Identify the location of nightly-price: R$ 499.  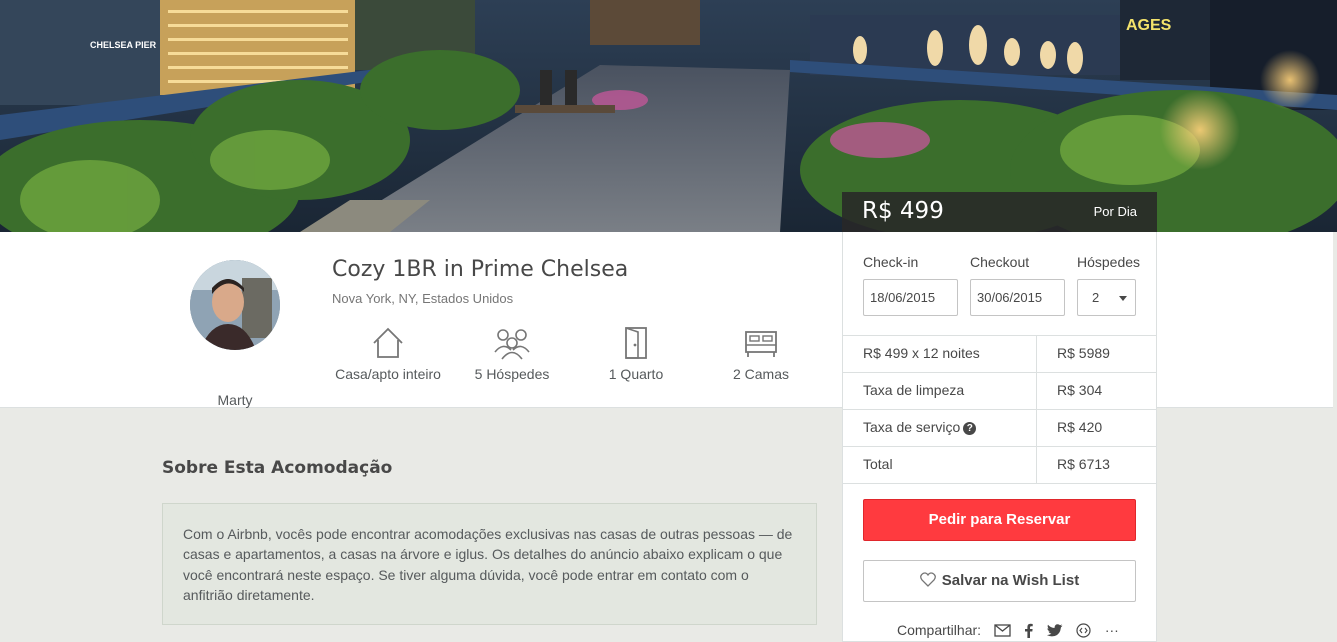
(903, 211).